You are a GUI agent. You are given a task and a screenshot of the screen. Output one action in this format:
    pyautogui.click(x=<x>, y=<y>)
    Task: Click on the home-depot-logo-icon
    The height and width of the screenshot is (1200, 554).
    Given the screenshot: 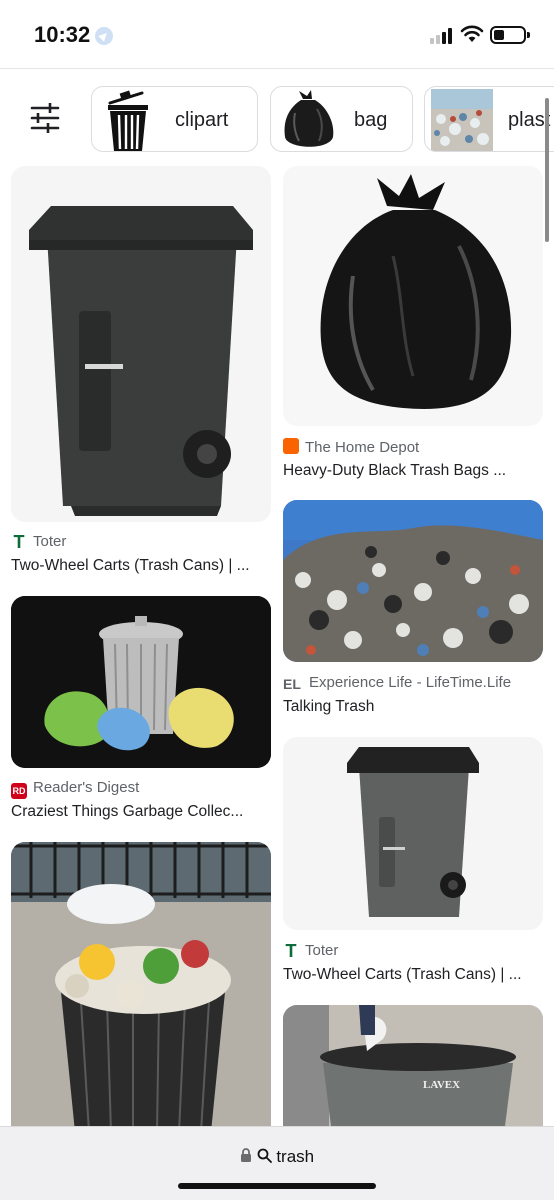 What is the action you would take?
    pyautogui.click(x=291, y=446)
    